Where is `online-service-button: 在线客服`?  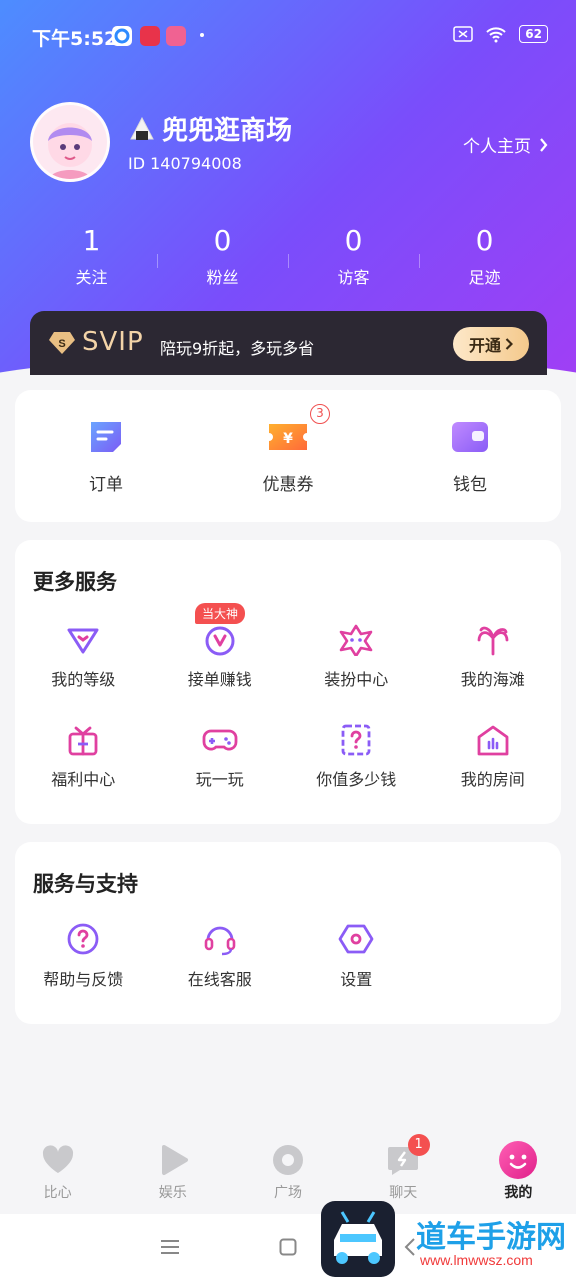 online-service-button: 在线客服 is located at coordinates (220, 972).